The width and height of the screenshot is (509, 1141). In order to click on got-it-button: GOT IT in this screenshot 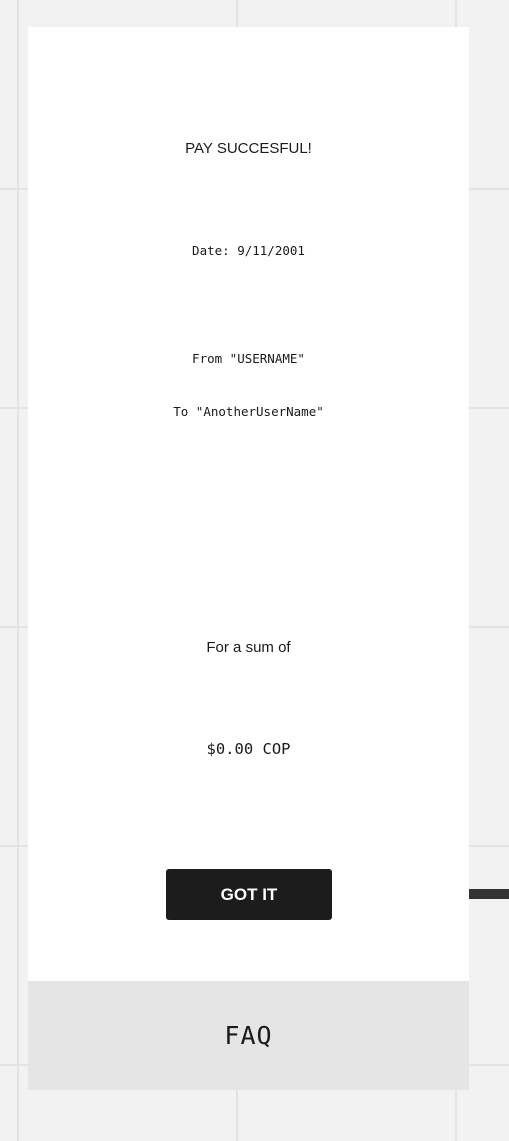, I will do `click(249, 894)`.